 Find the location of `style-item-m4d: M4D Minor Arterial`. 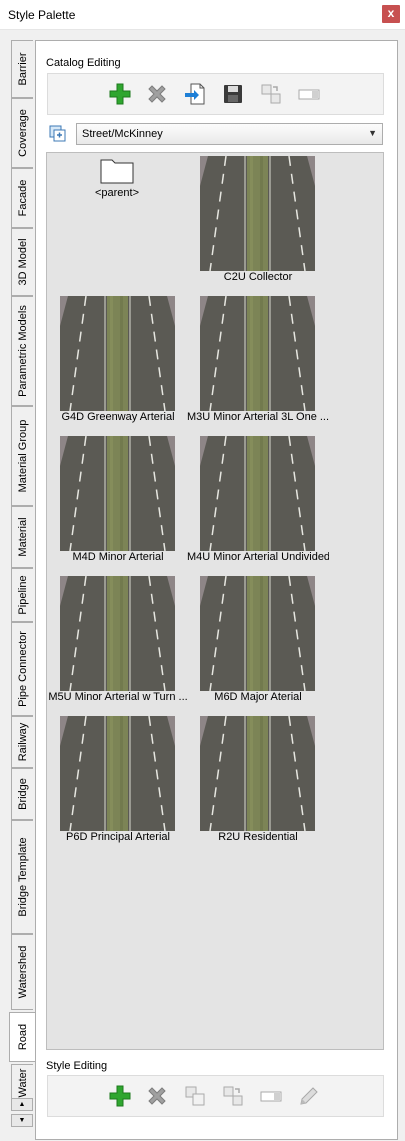

style-item-m4d: M4D Minor Arterial is located at coordinates (118, 503).